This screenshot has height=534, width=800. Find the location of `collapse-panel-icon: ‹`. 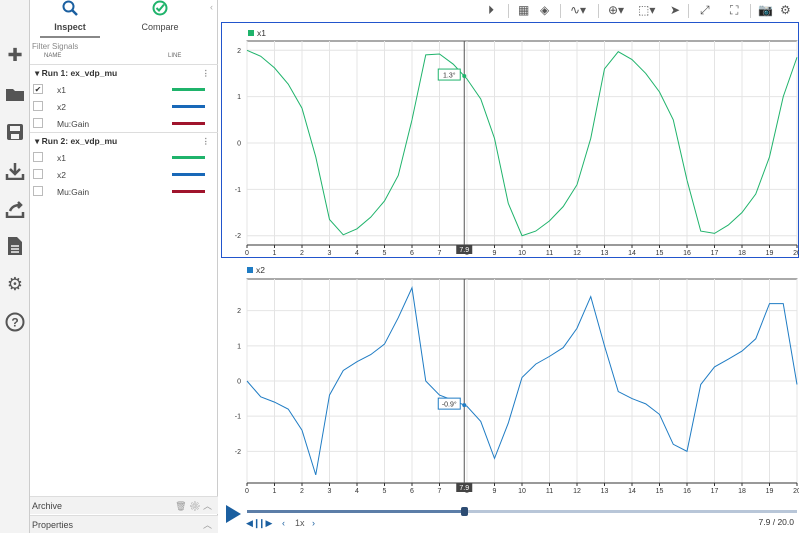

collapse-panel-icon: ‹ is located at coordinates (211, 7).